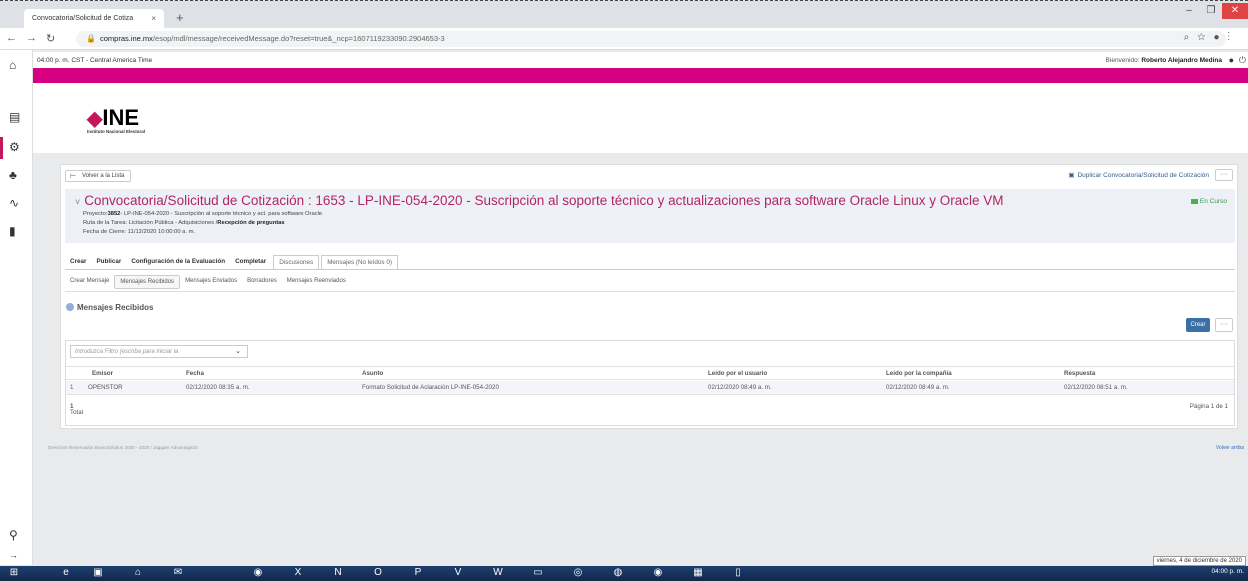 The height and width of the screenshot is (581, 1248). Describe the element at coordinates (13, 535) in the screenshot. I see `search-icon: ⚲` at that location.